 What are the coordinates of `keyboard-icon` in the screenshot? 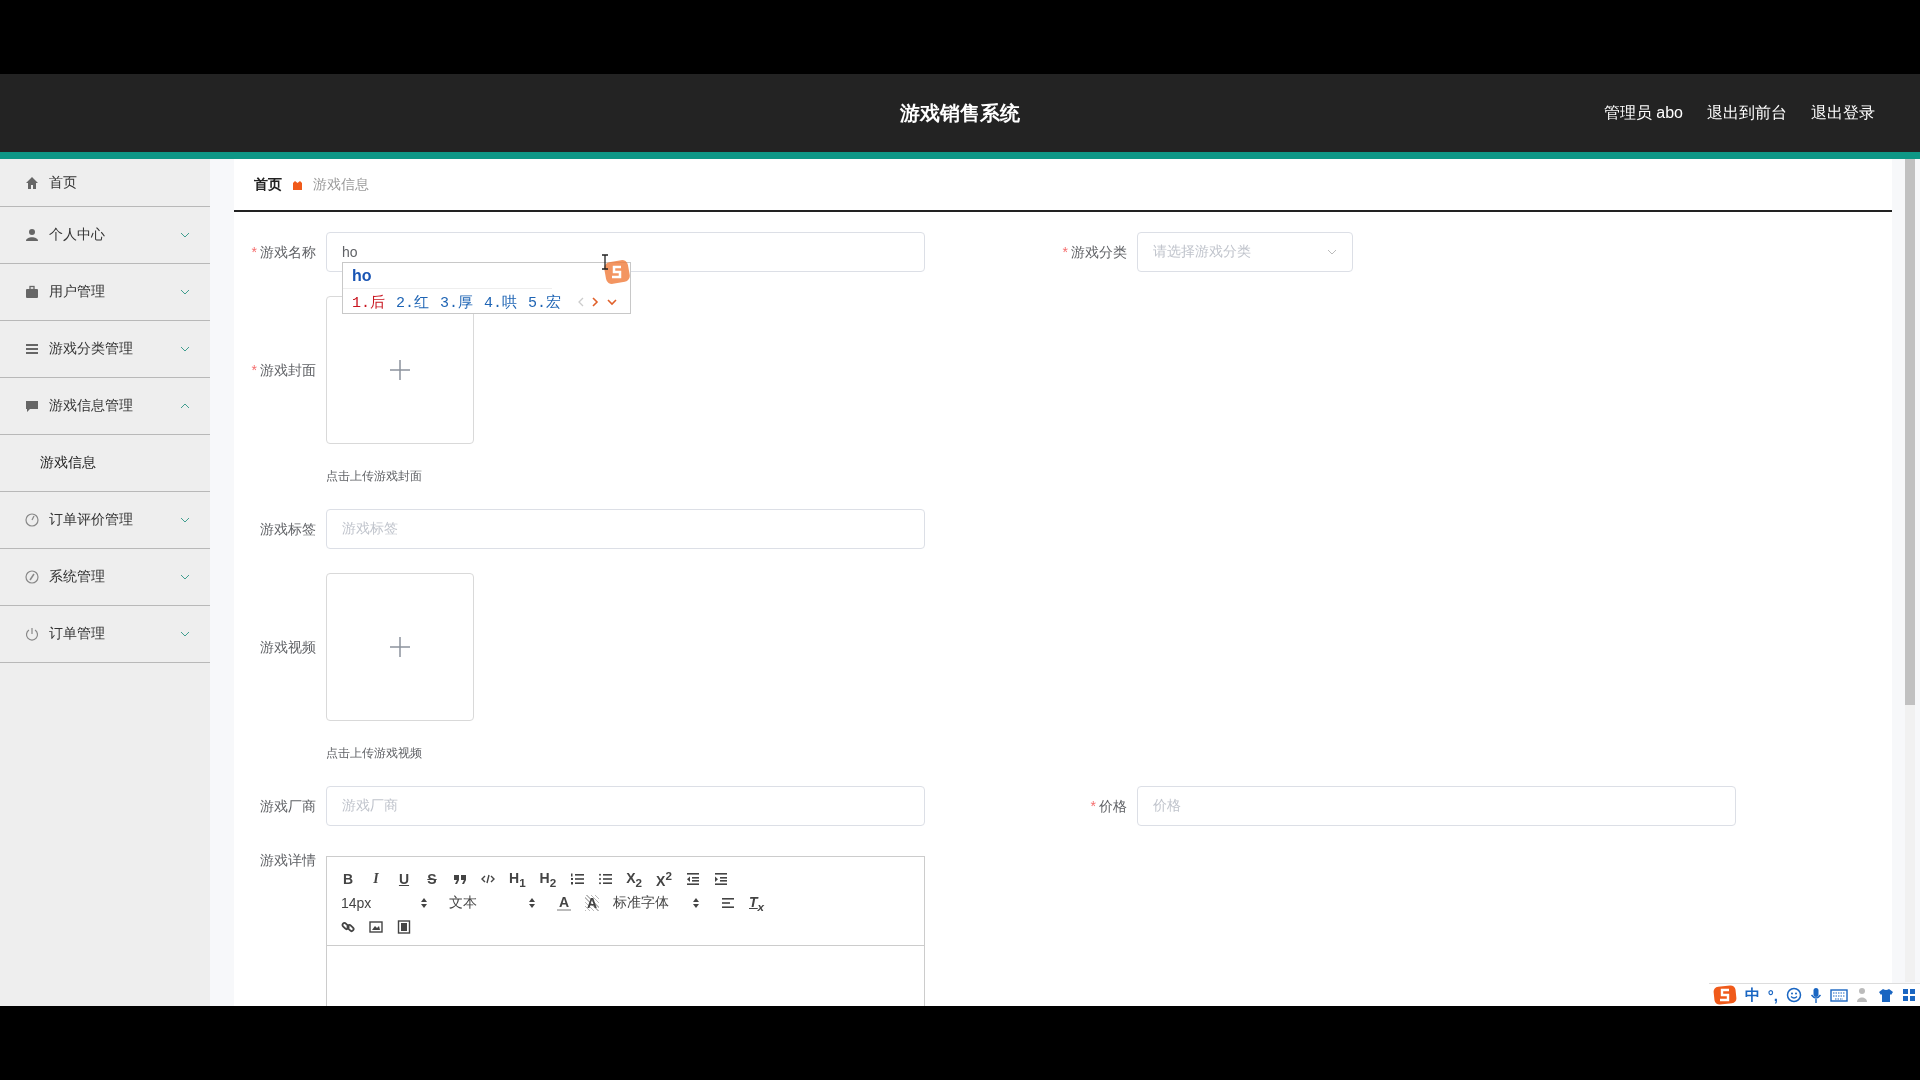 It's located at (1839, 995).